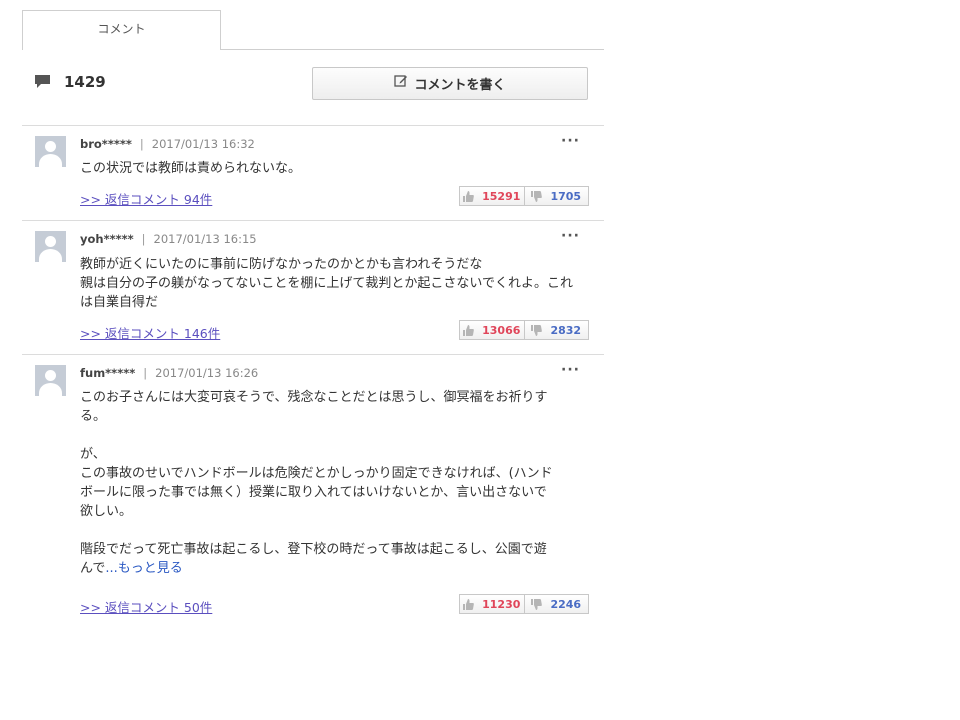 The width and height of the screenshot is (960, 720). What do you see at coordinates (501, 196) in the screenshot?
I see `like-count: 15291` at bounding box center [501, 196].